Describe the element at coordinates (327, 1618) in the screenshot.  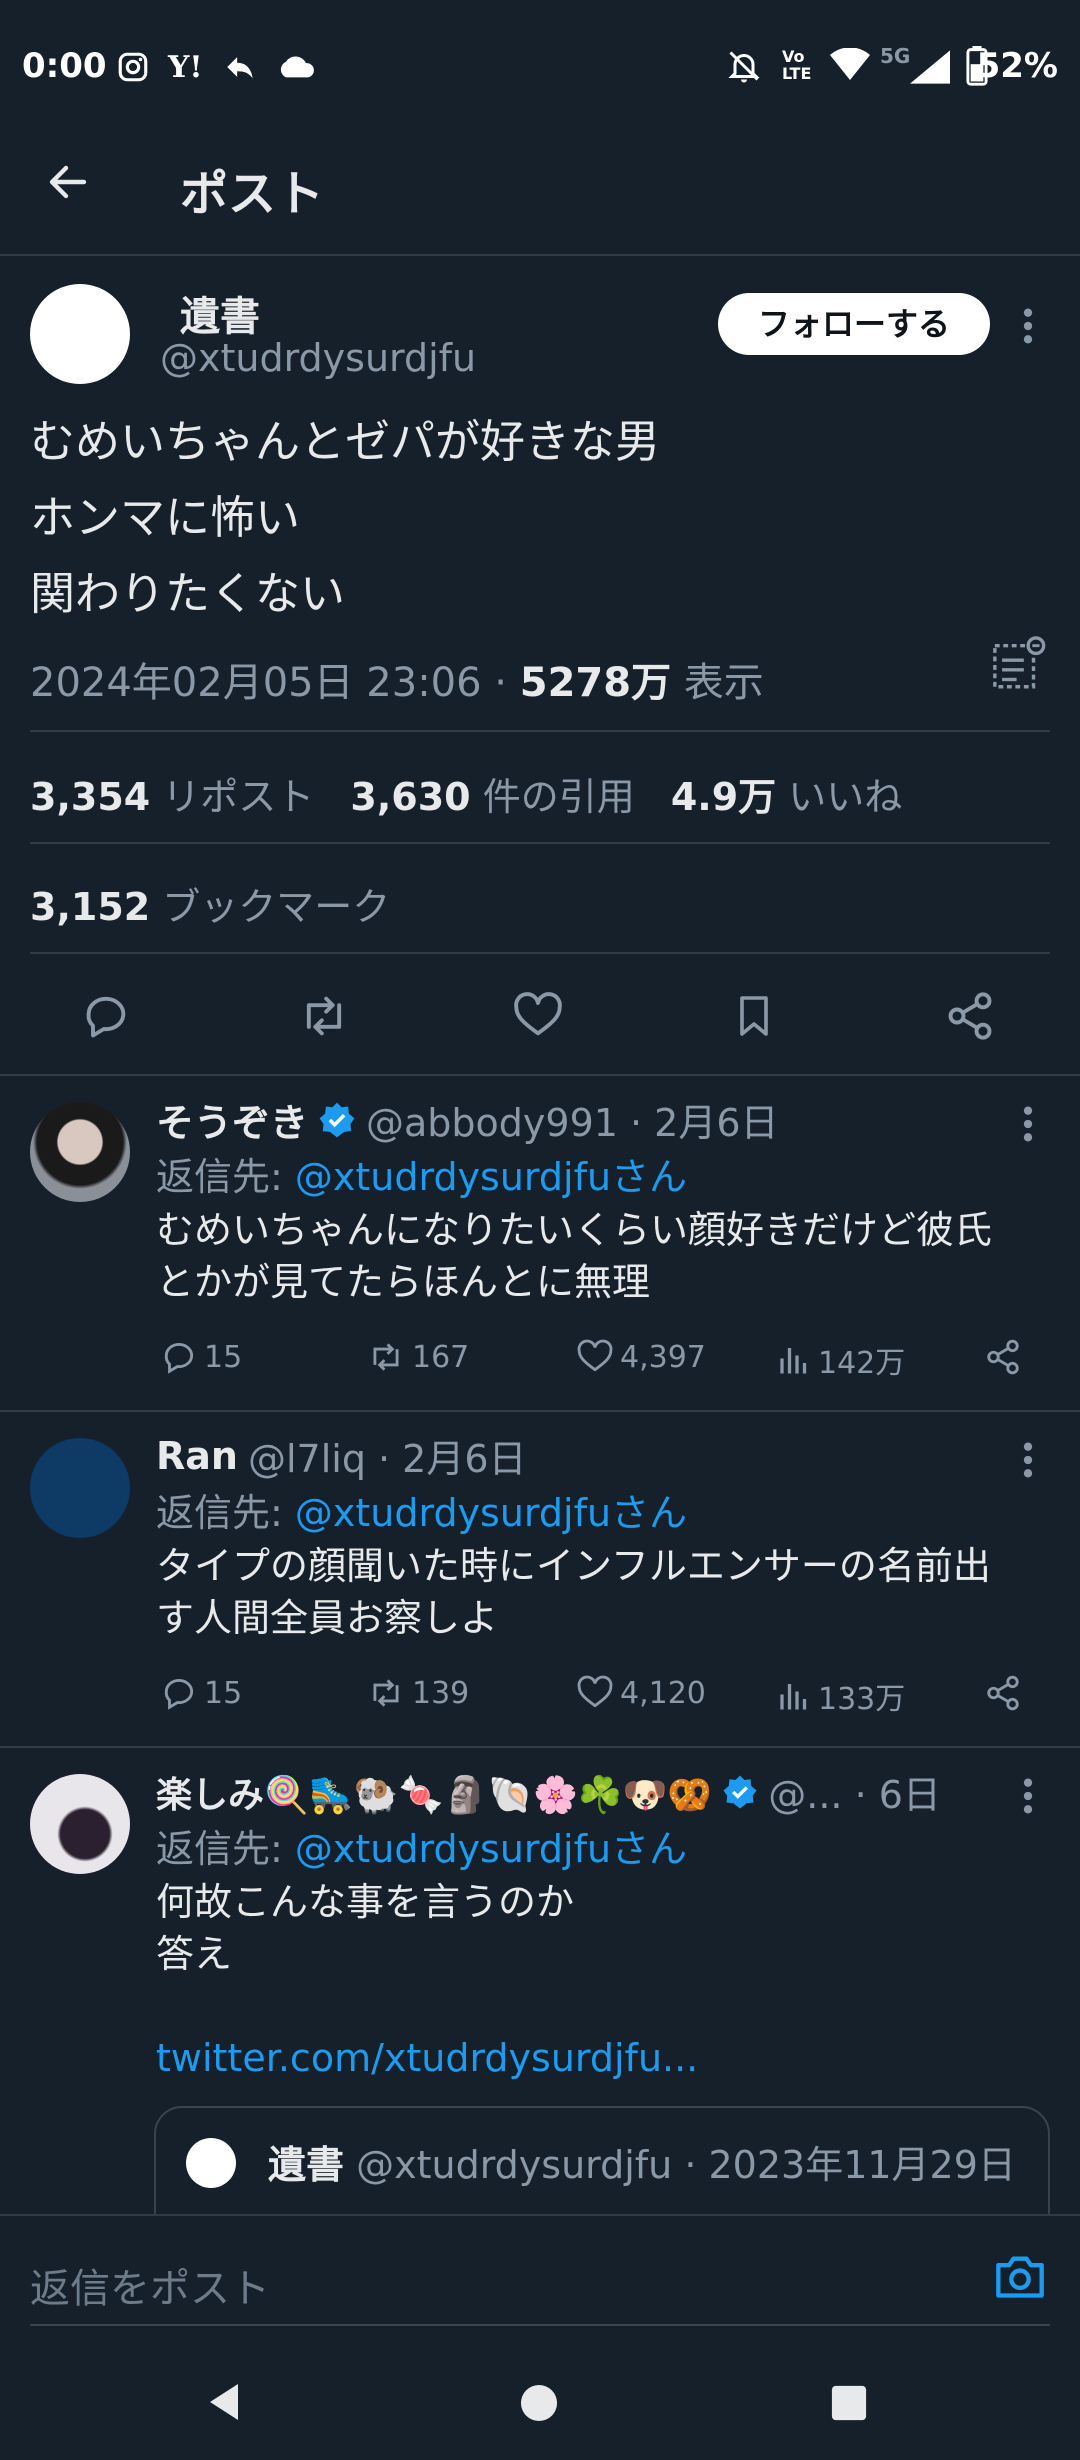
I see `reply-text-line: す人間全員お察しよ` at that location.